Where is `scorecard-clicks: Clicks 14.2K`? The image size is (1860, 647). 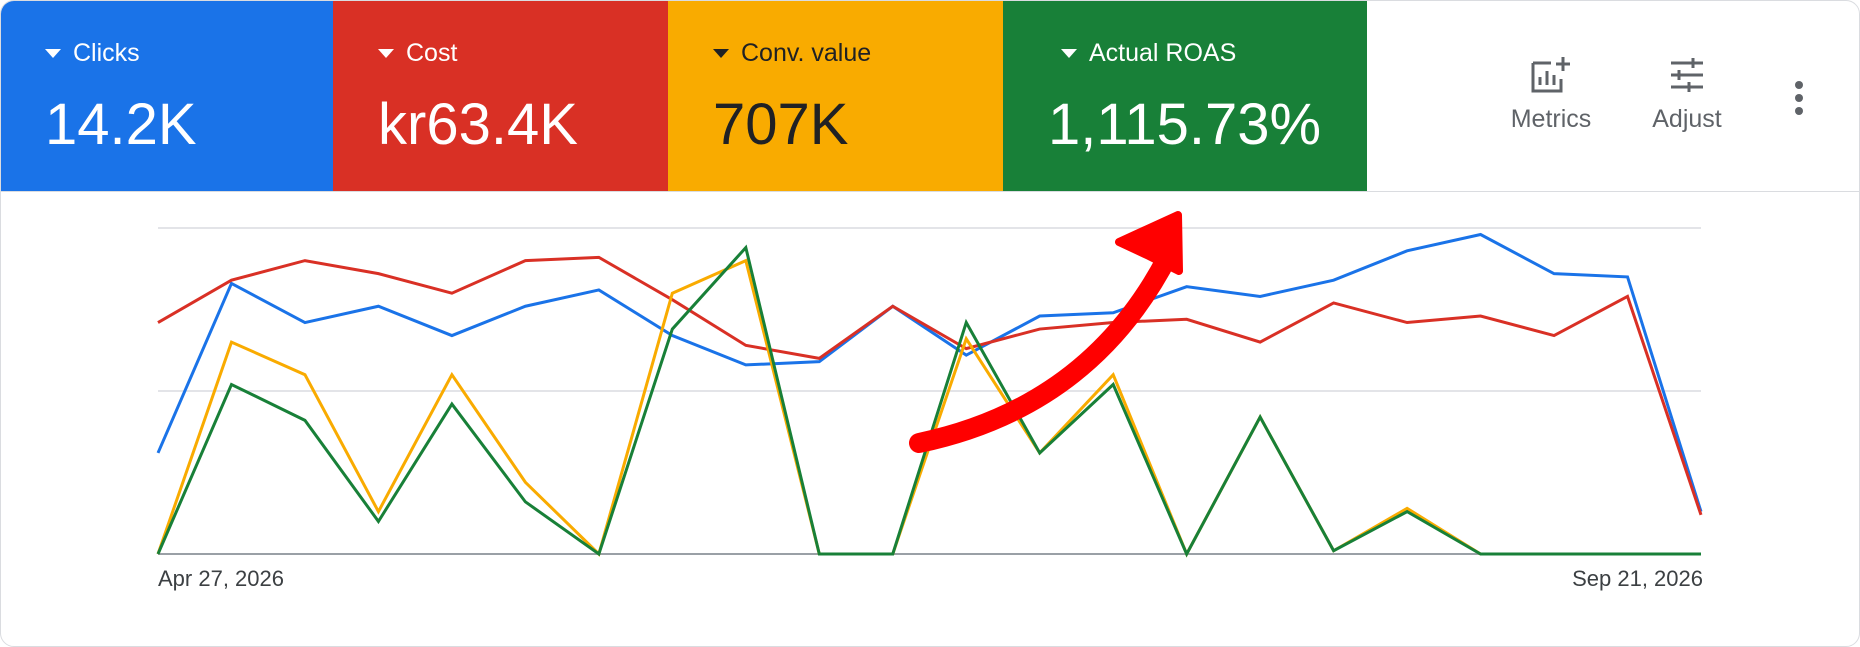 scorecard-clicks: Clicks 14.2K is located at coordinates (167, 96).